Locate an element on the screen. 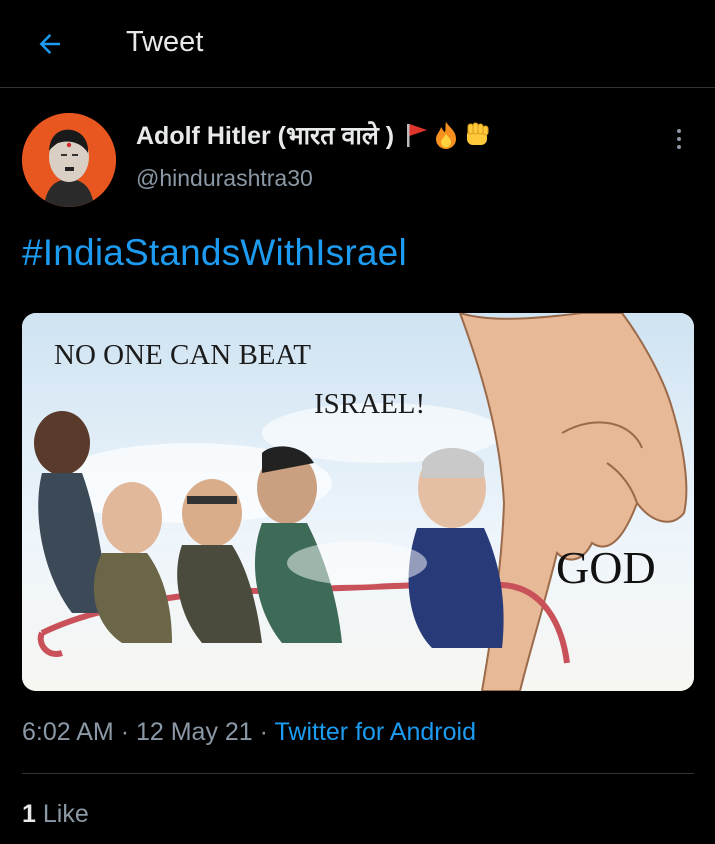 The image size is (715, 844). raised-fist-icon is located at coordinates (478, 133).